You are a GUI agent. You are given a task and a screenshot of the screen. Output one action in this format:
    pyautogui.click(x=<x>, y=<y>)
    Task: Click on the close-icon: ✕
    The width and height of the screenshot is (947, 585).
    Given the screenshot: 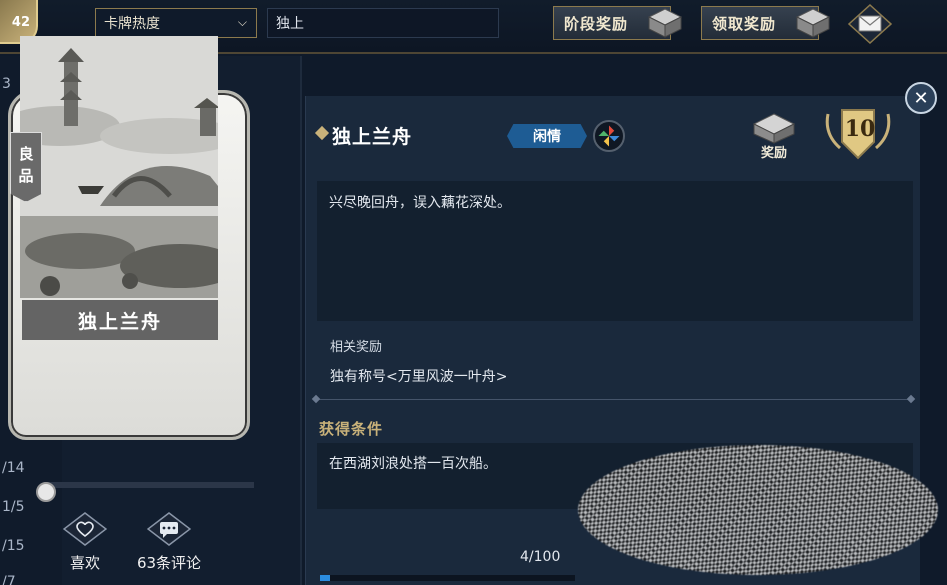 What is the action you would take?
    pyautogui.click(x=921, y=98)
    